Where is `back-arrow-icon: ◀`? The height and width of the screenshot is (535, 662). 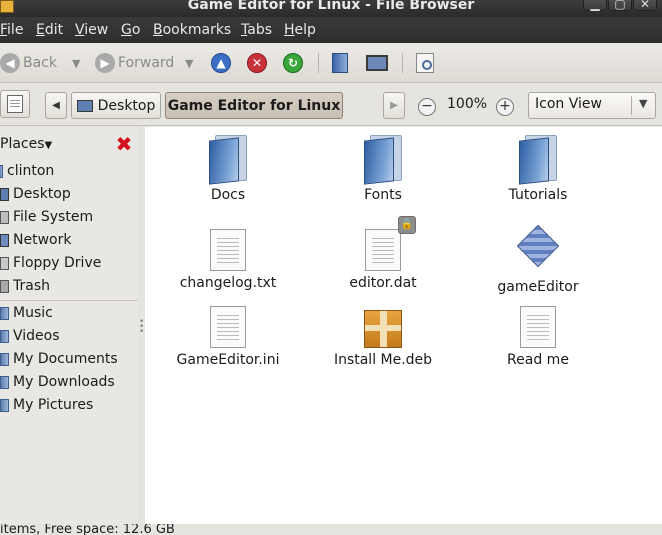 back-arrow-icon: ◀ is located at coordinates (10, 63).